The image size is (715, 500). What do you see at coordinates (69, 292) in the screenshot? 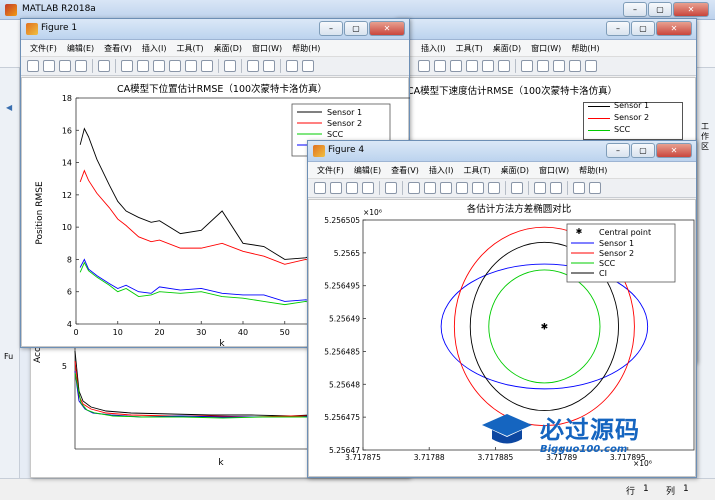
I see `fig1-y-tick-label: 6` at bounding box center [69, 292].